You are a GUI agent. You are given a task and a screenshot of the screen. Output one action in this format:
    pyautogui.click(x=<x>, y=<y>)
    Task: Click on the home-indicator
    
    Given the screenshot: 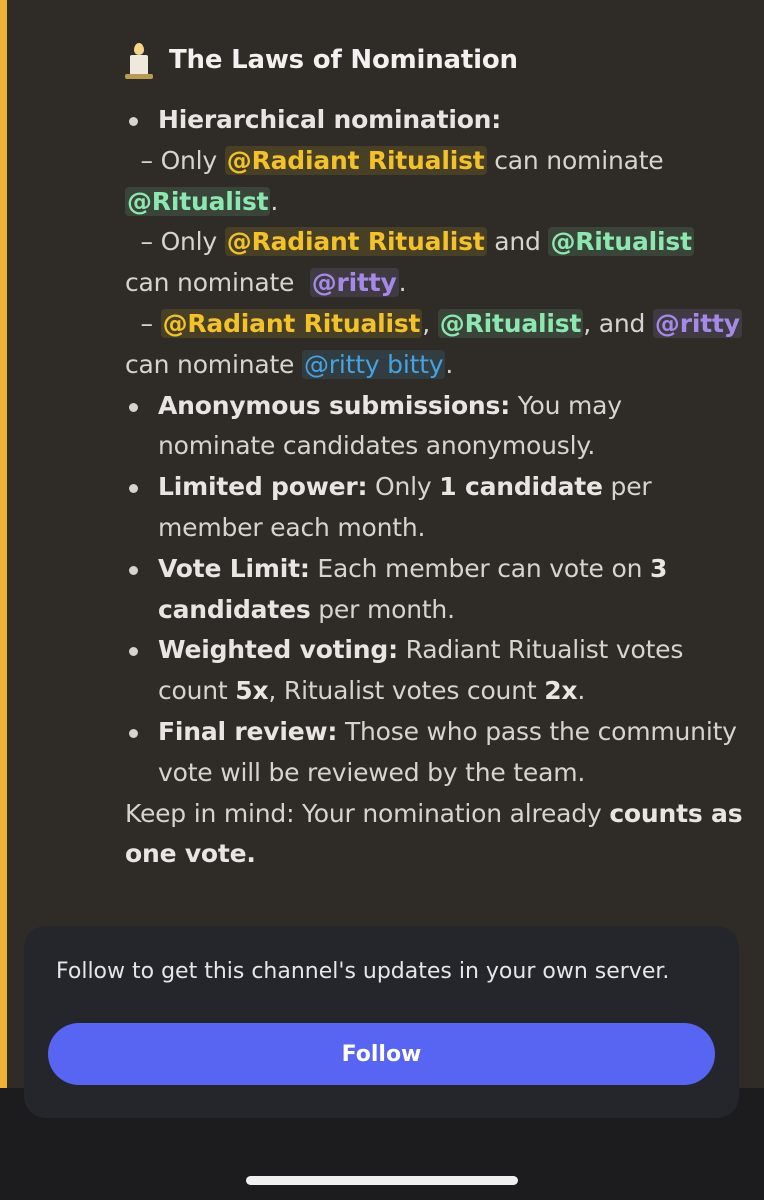 What is the action you would take?
    pyautogui.click(x=382, y=1180)
    